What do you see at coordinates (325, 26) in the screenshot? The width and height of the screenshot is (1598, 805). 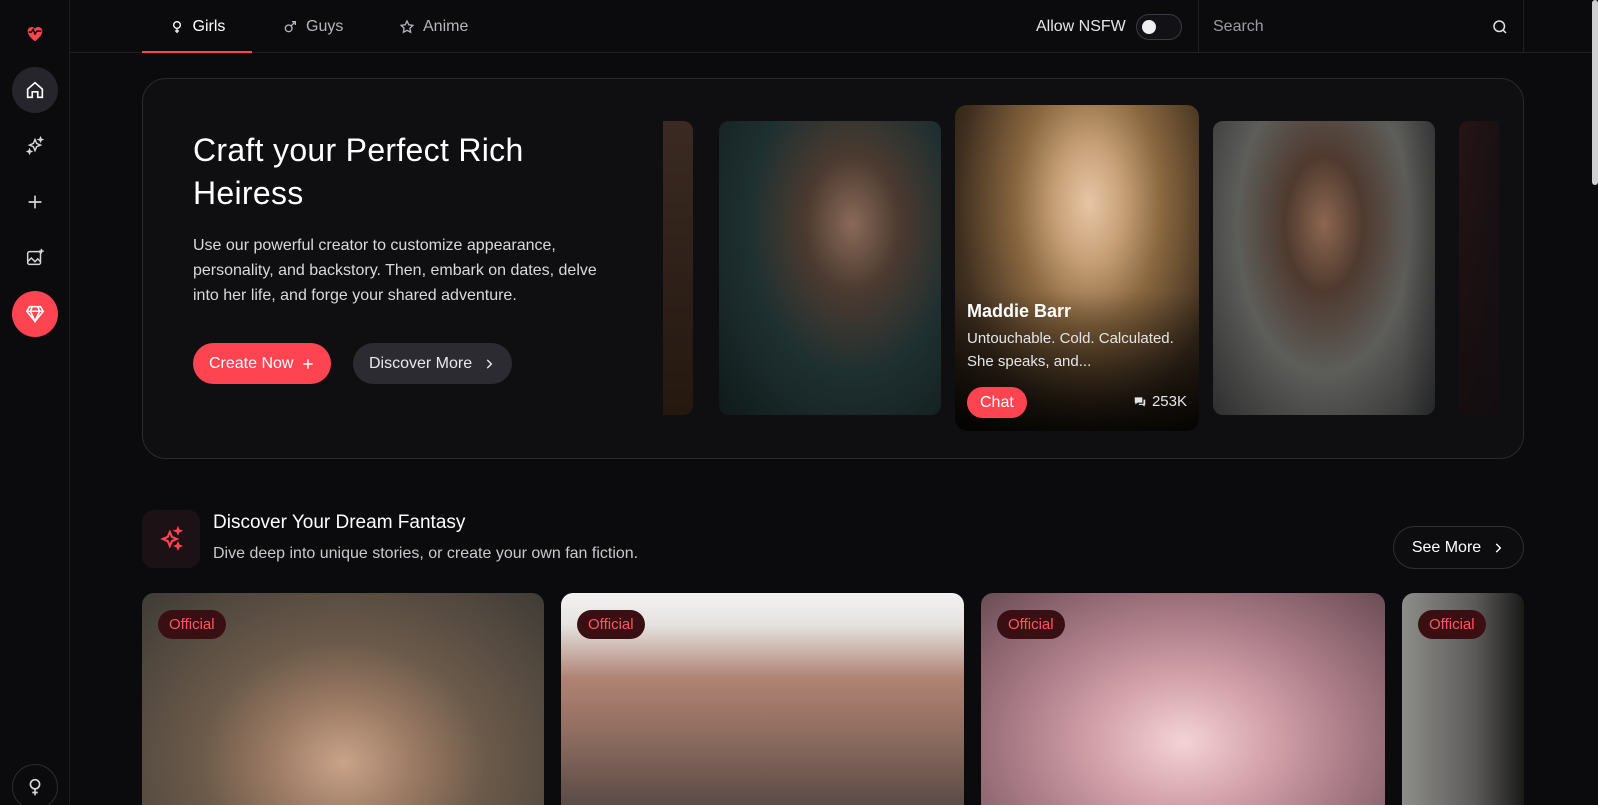 I see `tab-label: Guys` at bounding box center [325, 26].